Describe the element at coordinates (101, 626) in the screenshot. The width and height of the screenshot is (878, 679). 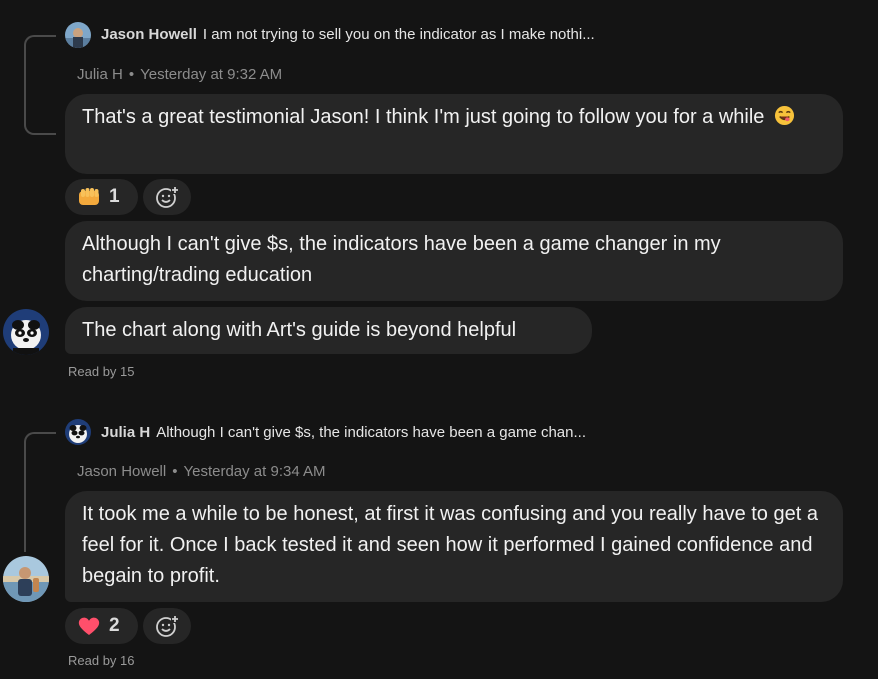
I see `reaction-heart: 2` at that location.